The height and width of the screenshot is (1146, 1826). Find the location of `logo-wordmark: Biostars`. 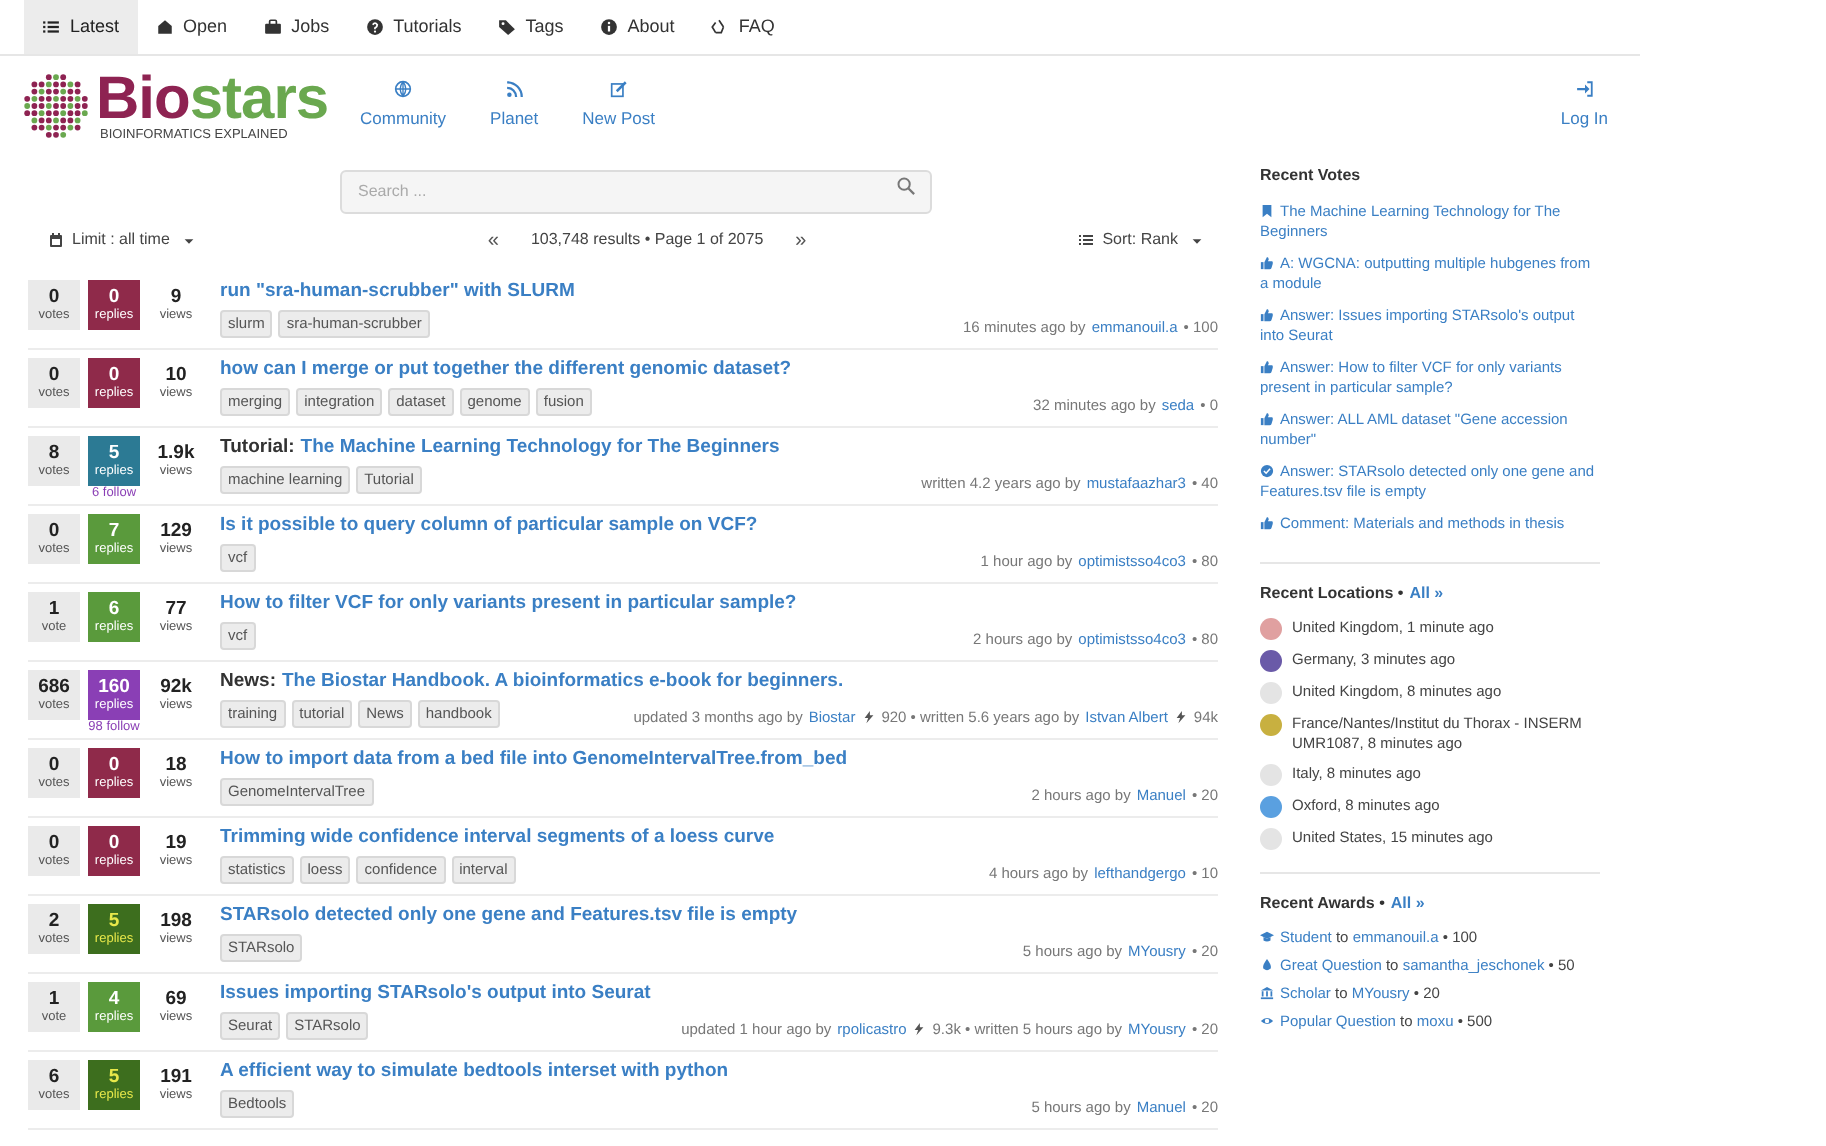

logo-wordmark: Biostars is located at coordinates (212, 99).